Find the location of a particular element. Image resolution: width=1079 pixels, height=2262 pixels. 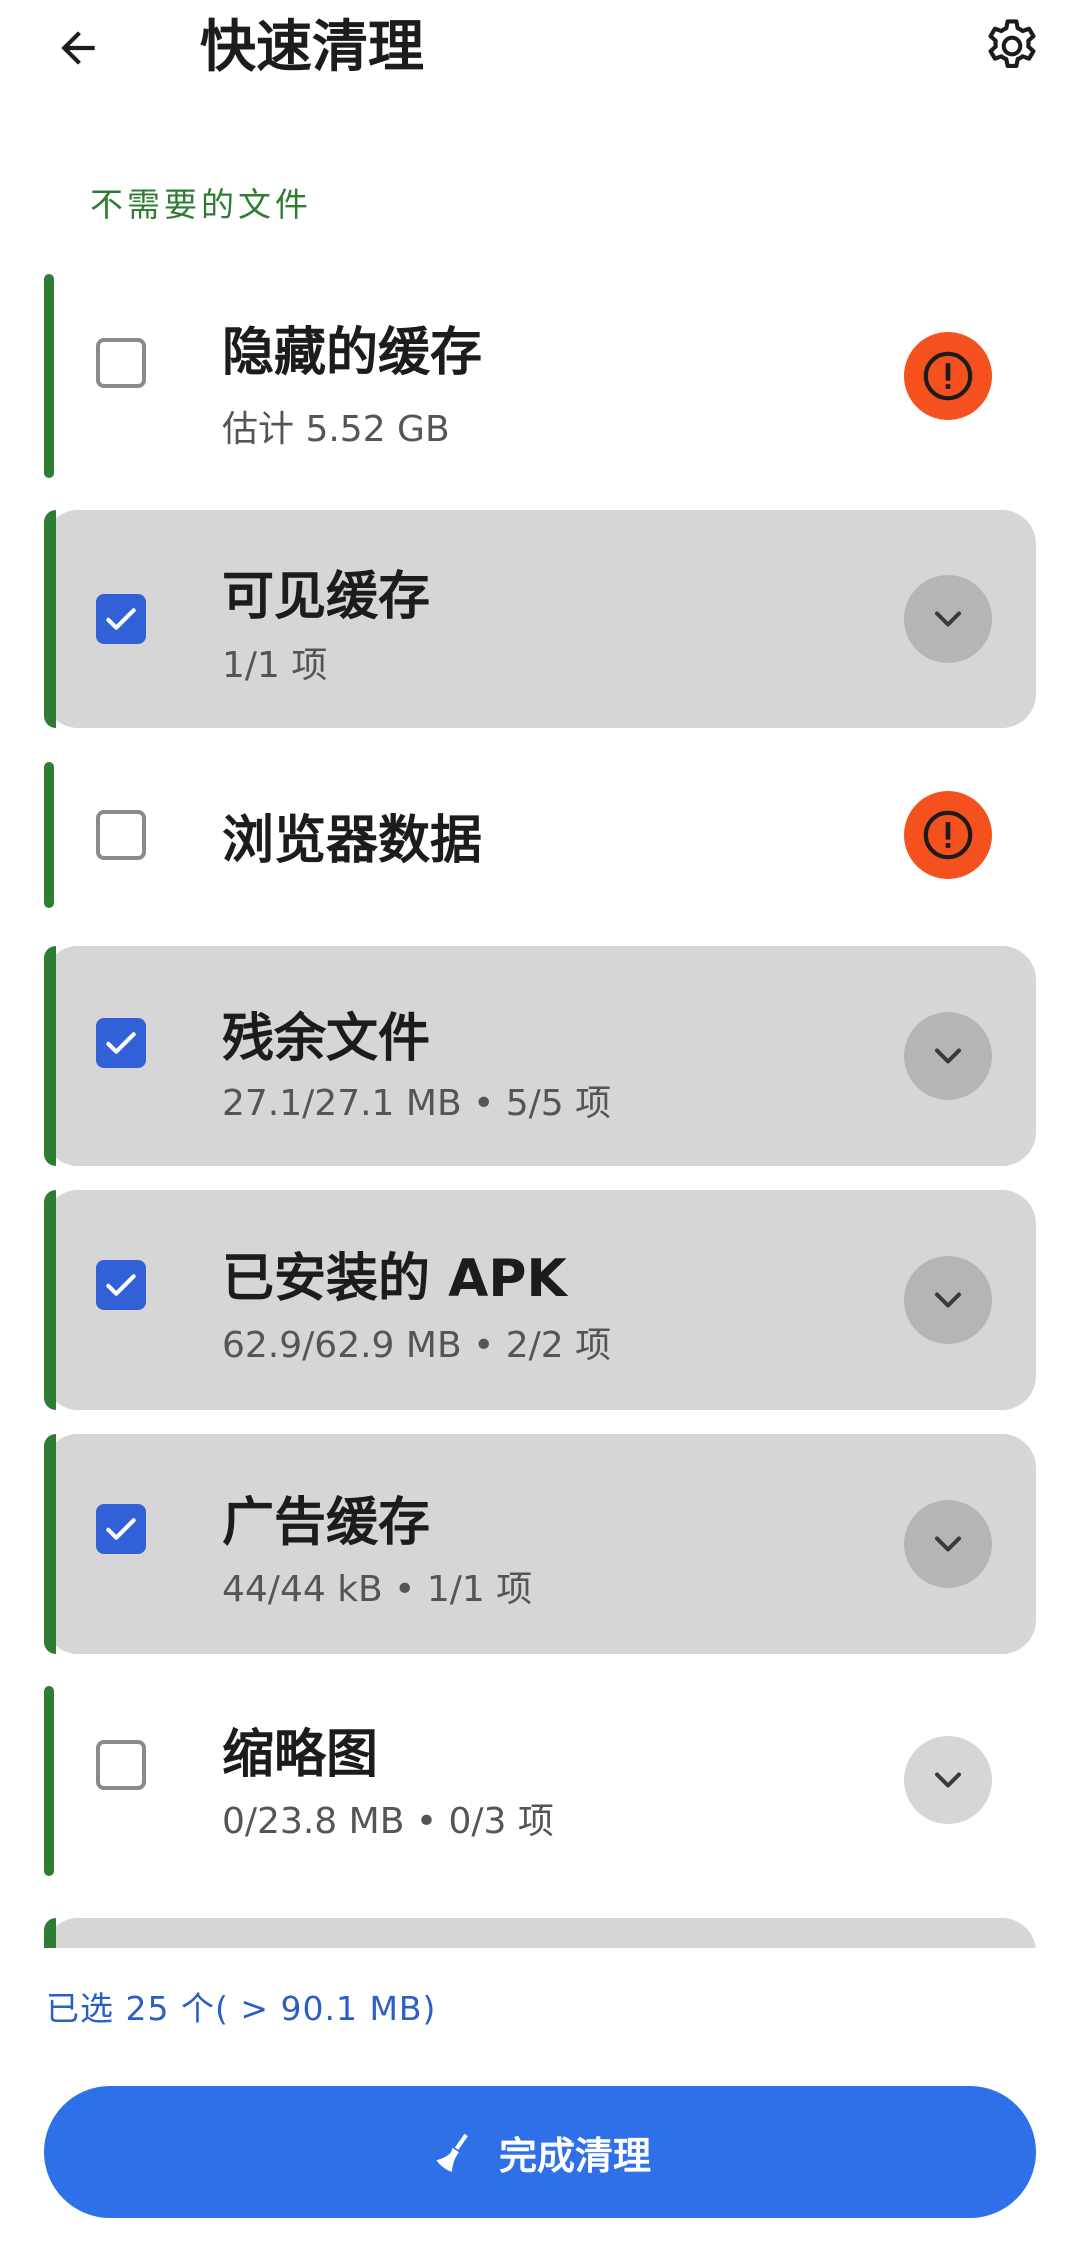

list-item-visible-cache: 可见缓存 1/1 项 is located at coordinates (540, 619).